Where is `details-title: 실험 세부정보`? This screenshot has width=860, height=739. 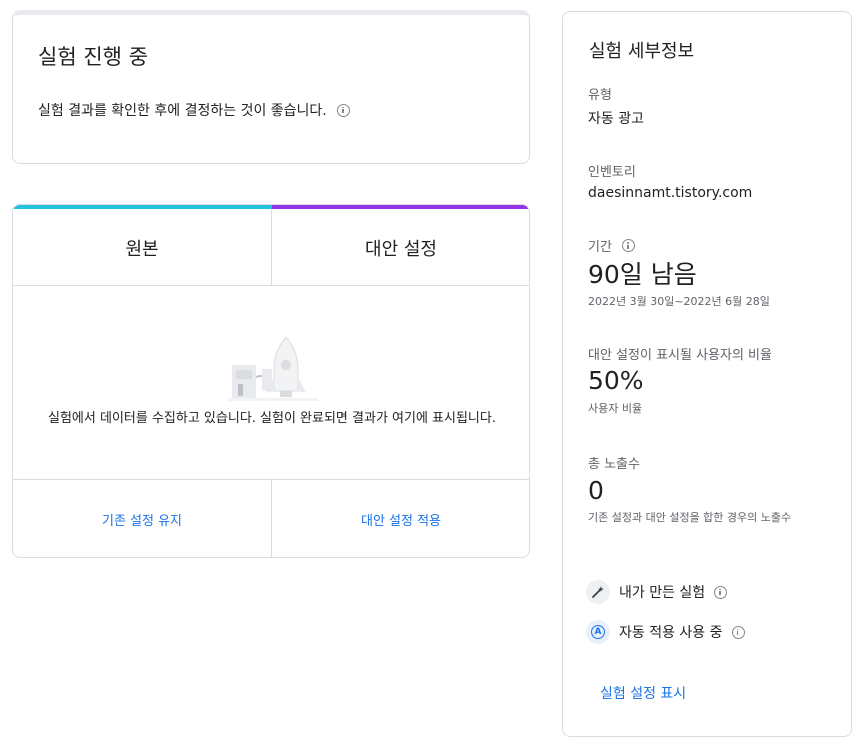
details-title: 실험 세부정보 is located at coordinates (642, 51).